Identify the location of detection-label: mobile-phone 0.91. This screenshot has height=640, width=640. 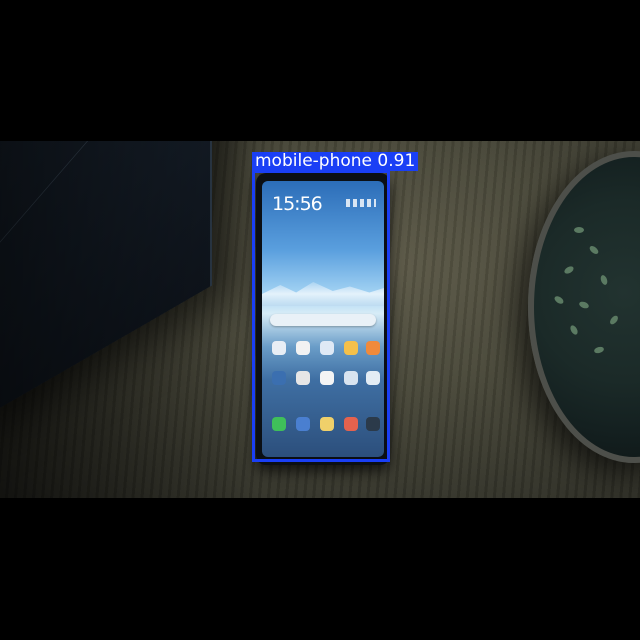
(335, 161).